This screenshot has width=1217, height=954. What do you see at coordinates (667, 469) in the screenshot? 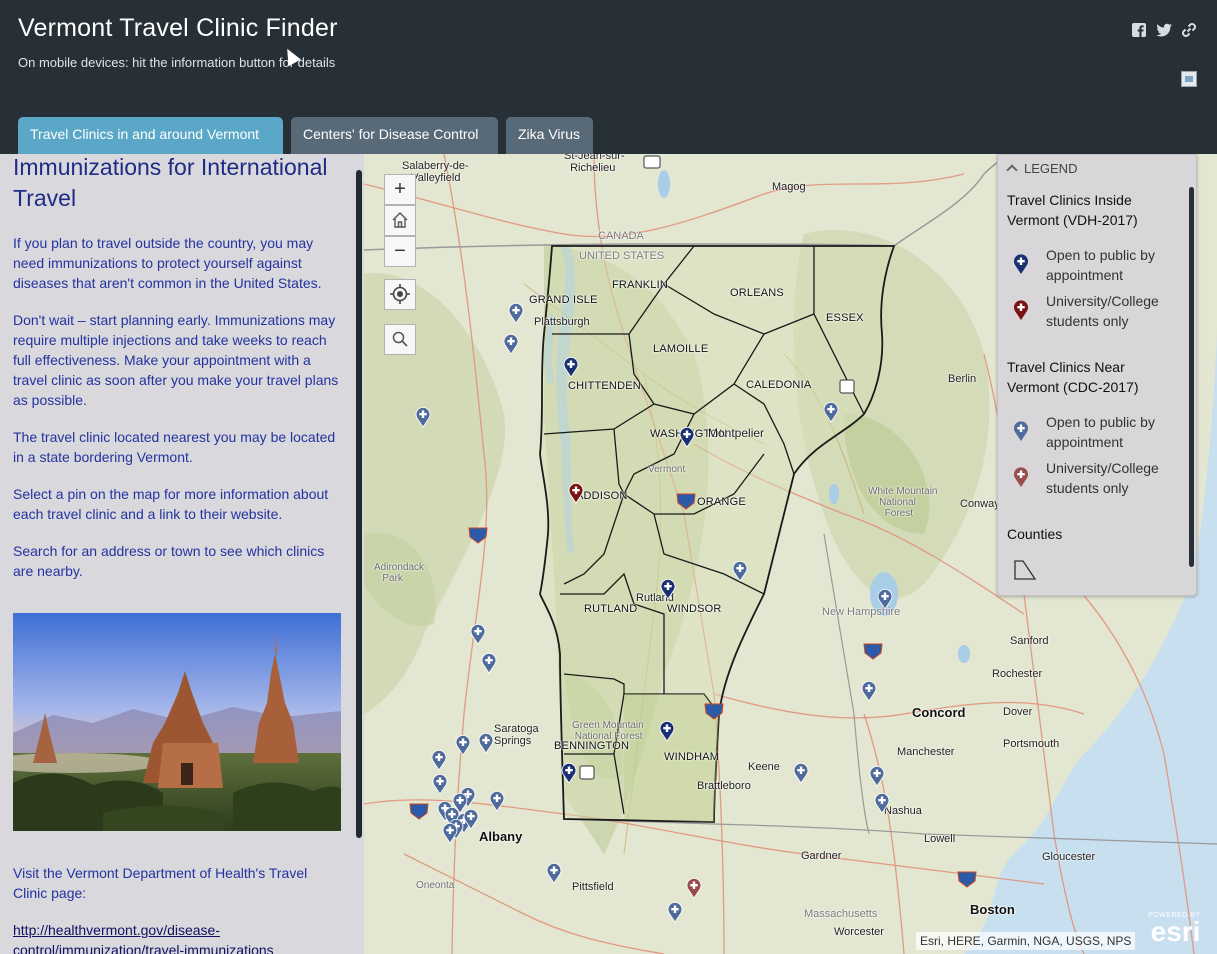
I see `label-vermont: Vermont` at bounding box center [667, 469].